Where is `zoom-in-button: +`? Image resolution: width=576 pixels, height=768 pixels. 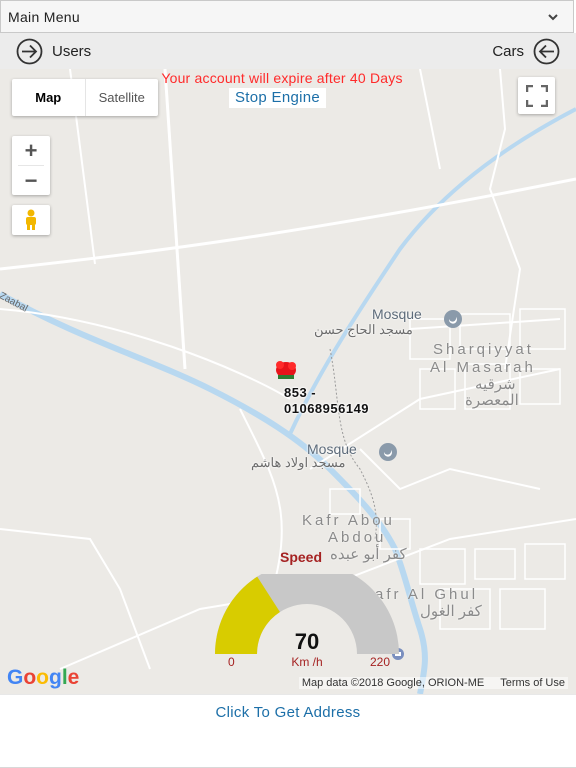
zoom-in-button: + is located at coordinates (31, 150).